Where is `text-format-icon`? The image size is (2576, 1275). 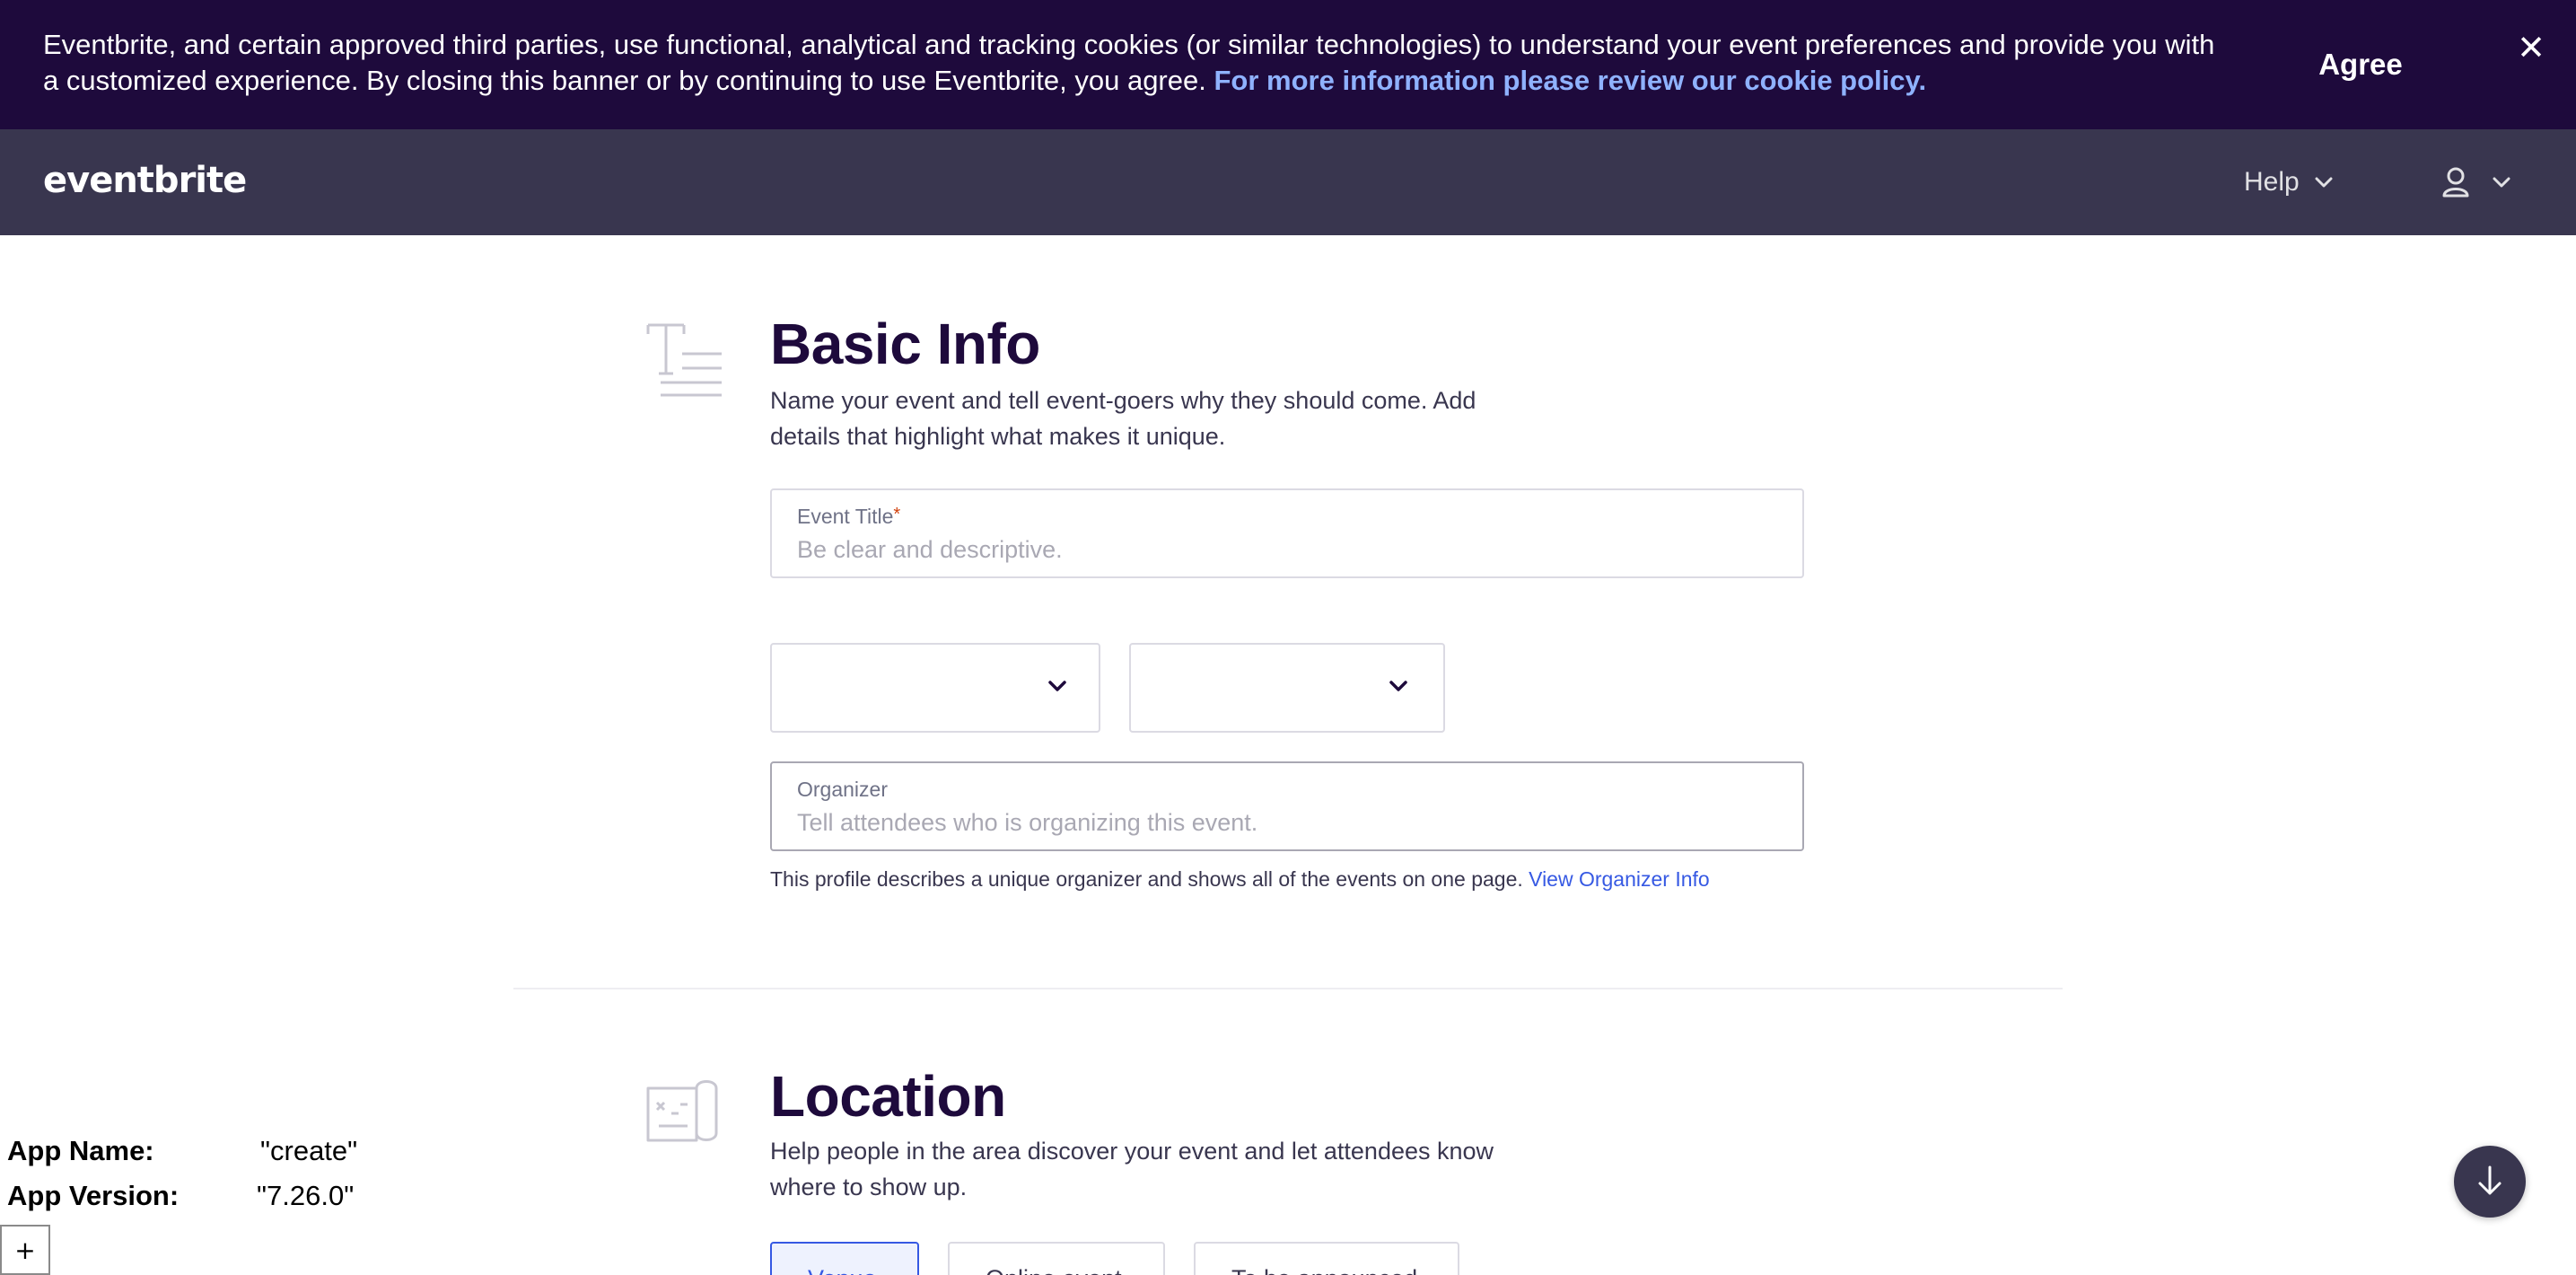
text-format-icon is located at coordinates (684, 360).